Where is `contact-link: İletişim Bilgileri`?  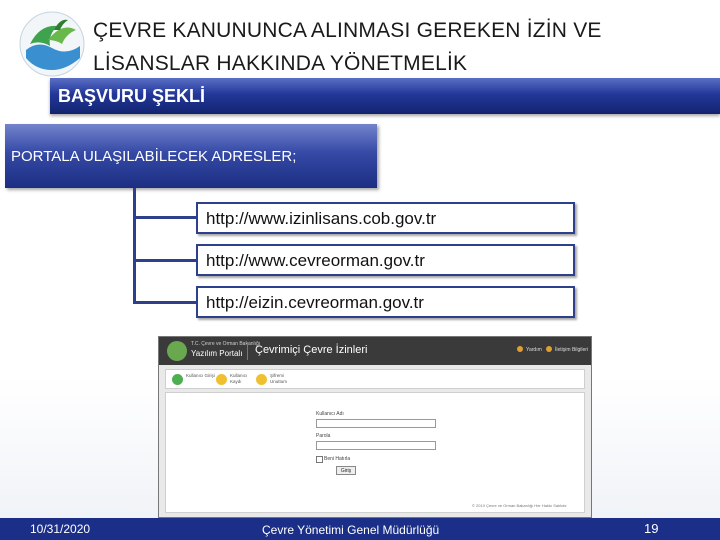 contact-link: İletişim Bilgileri is located at coordinates (571, 350).